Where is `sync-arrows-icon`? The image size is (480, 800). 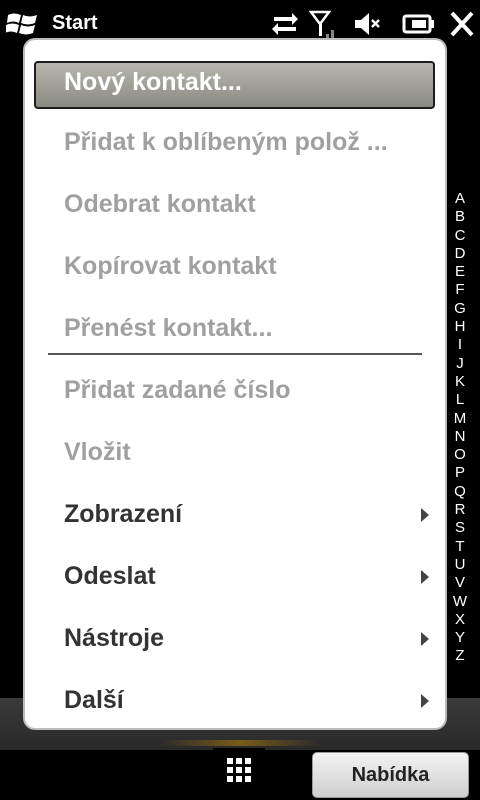
sync-arrows-icon is located at coordinates (285, 24).